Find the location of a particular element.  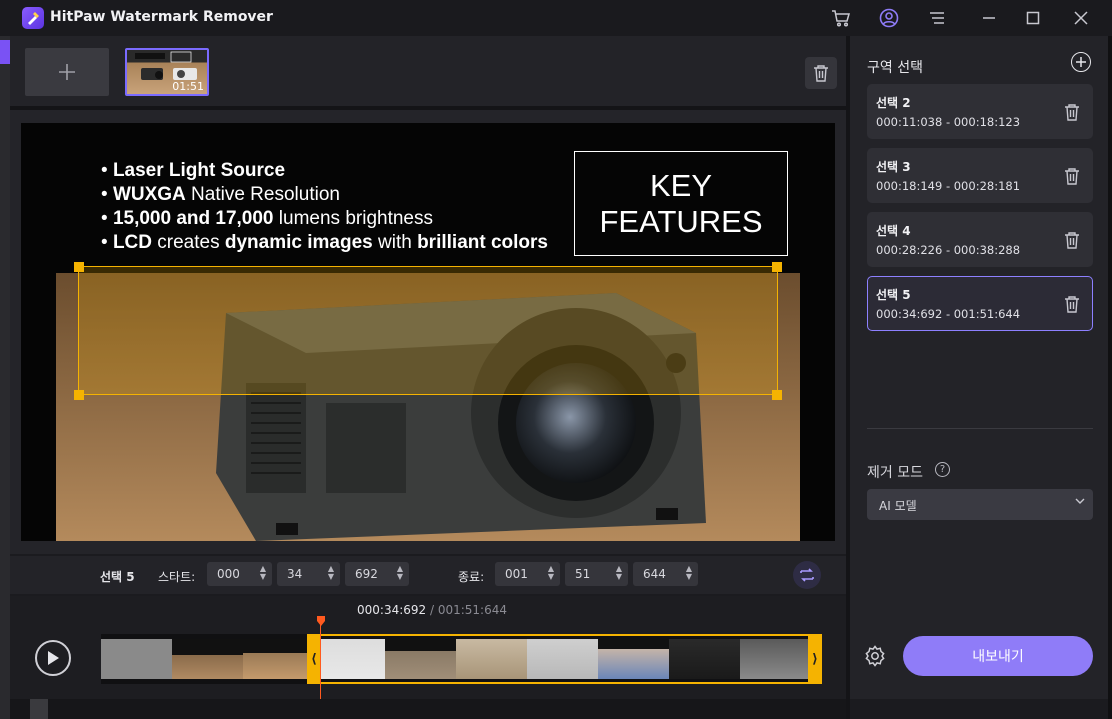

app-logo-icon is located at coordinates (33, 18).